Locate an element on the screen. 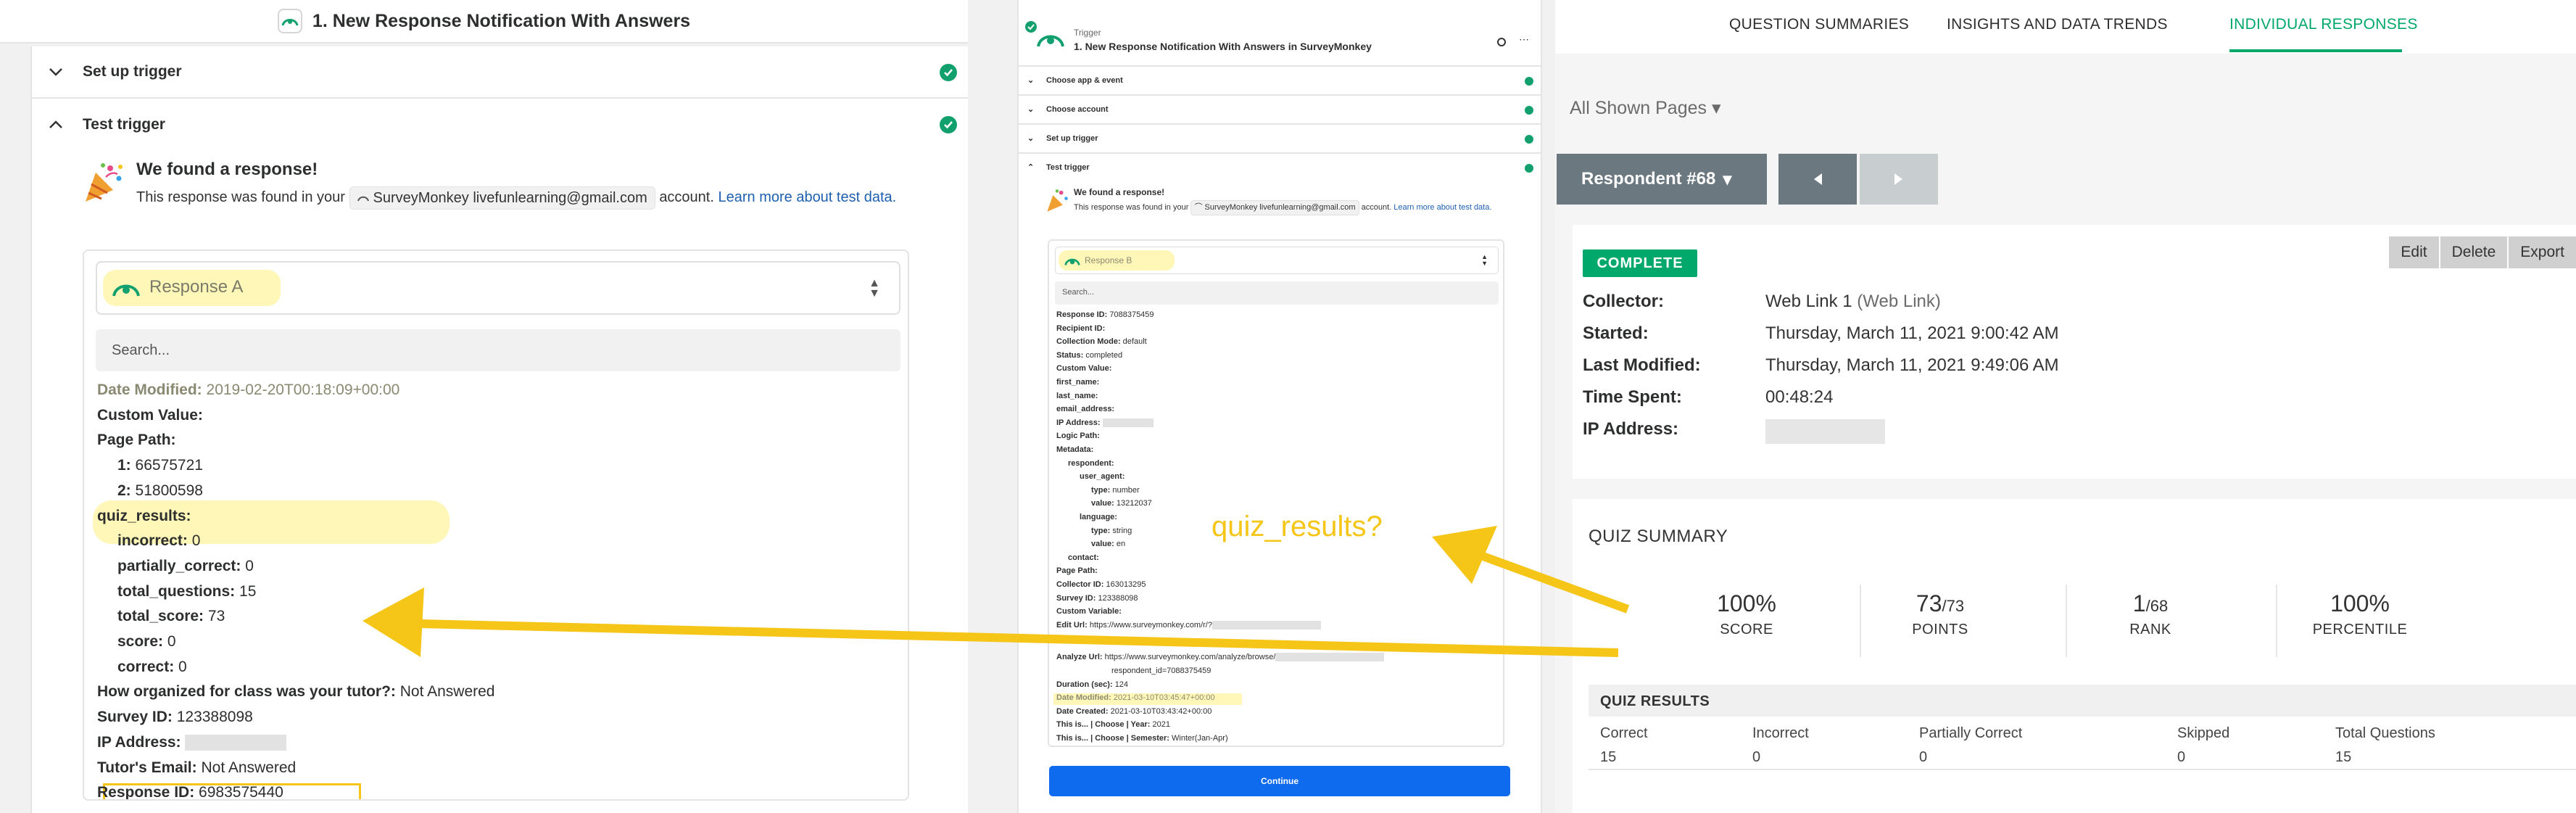  quiz-results-header: QUIZ RESULTS is located at coordinates (2083, 701).